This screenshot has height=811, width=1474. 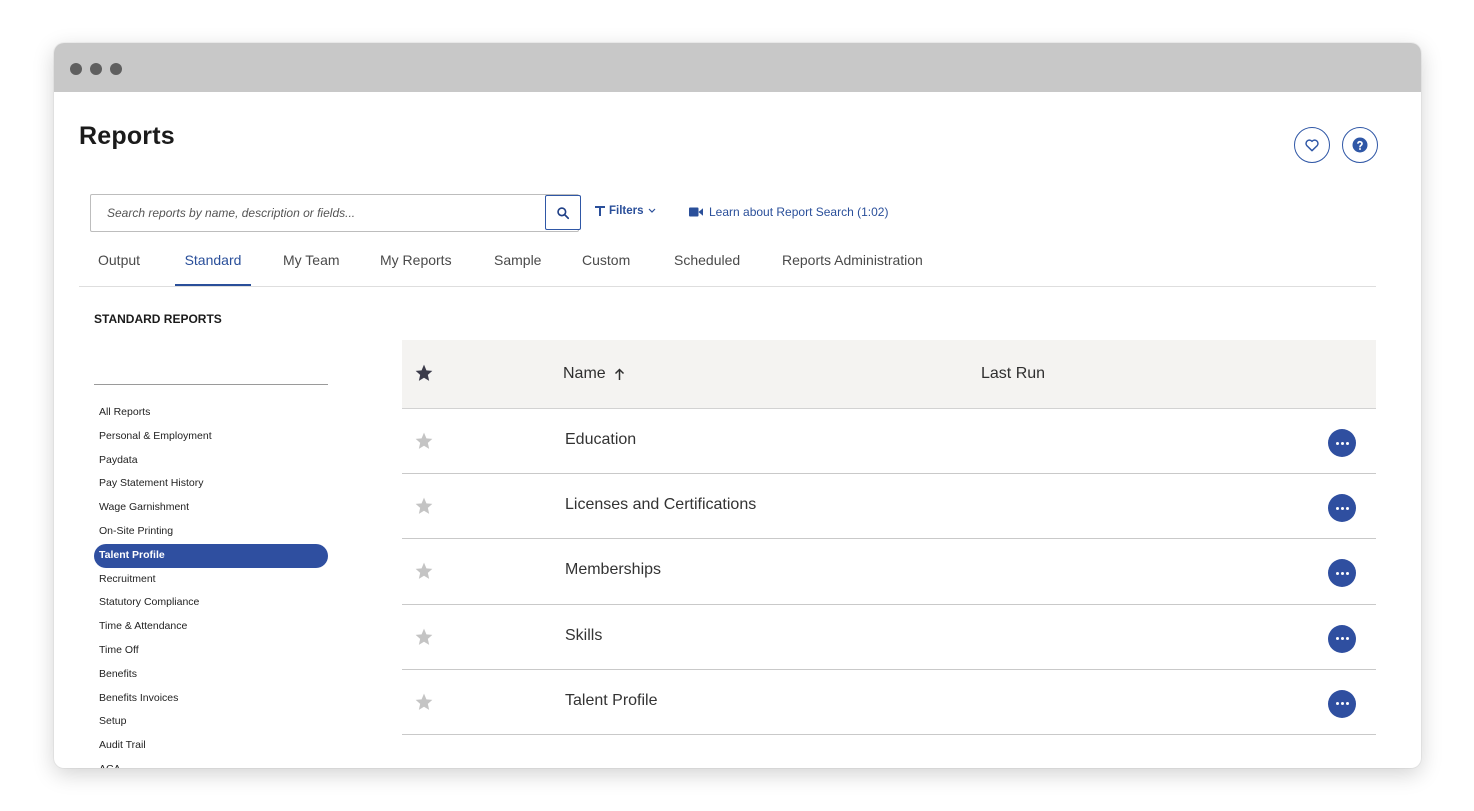 I want to click on tab-custom: Custom, so click(x=606, y=263).